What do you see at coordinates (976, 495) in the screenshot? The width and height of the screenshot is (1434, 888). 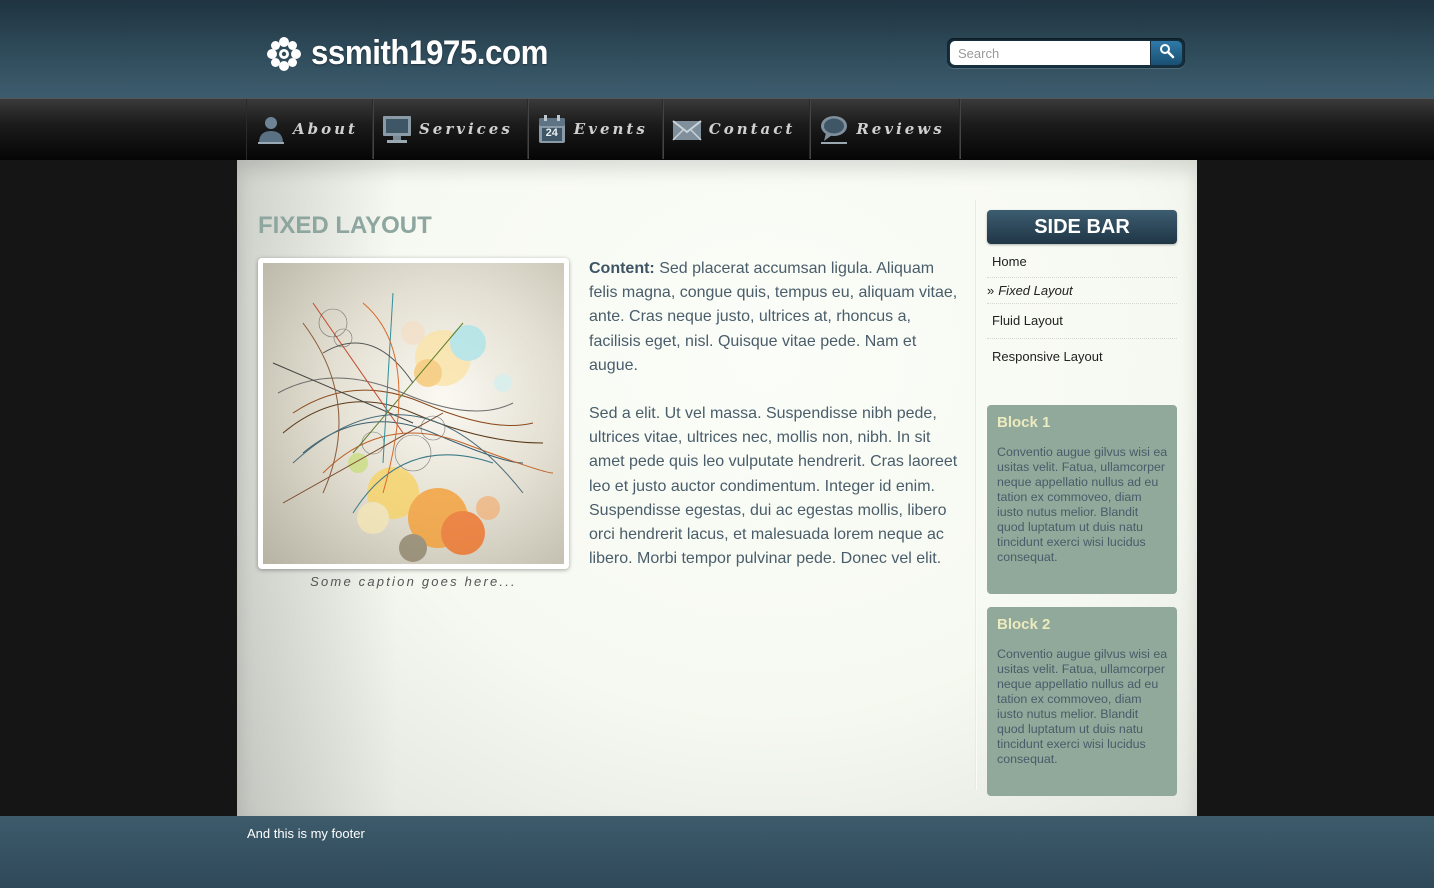 I see `column-divider` at bounding box center [976, 495].